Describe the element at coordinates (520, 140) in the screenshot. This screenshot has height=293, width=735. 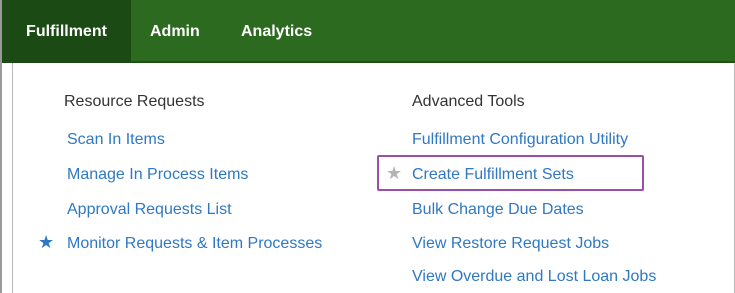
I see `menu-link-fulfillment-configuration-utility: Fulfillment Configuration Utility` at that location.